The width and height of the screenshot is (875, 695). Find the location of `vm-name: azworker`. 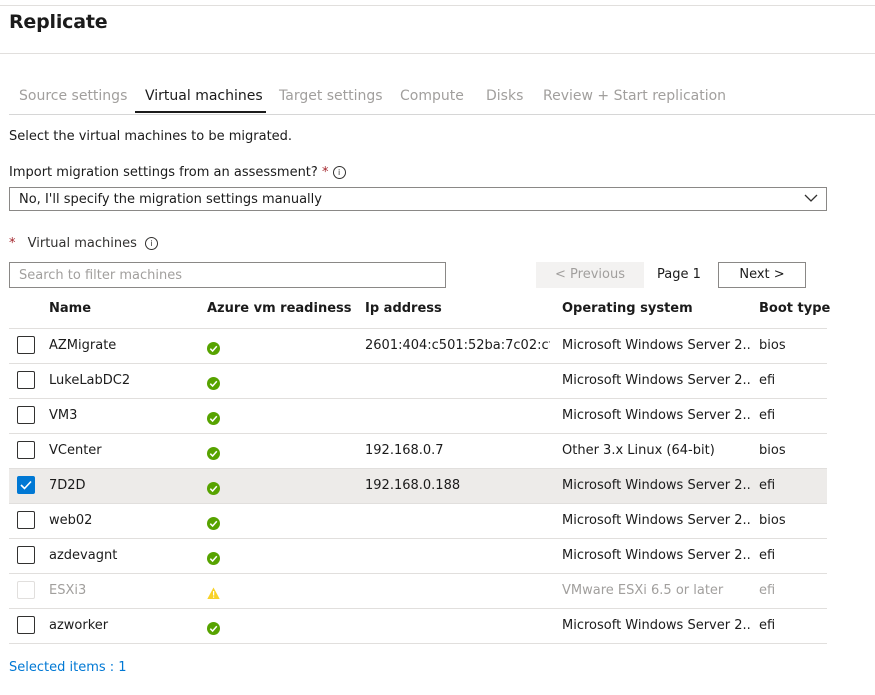

vm-name: azworker is located at coordinates (79, 625).